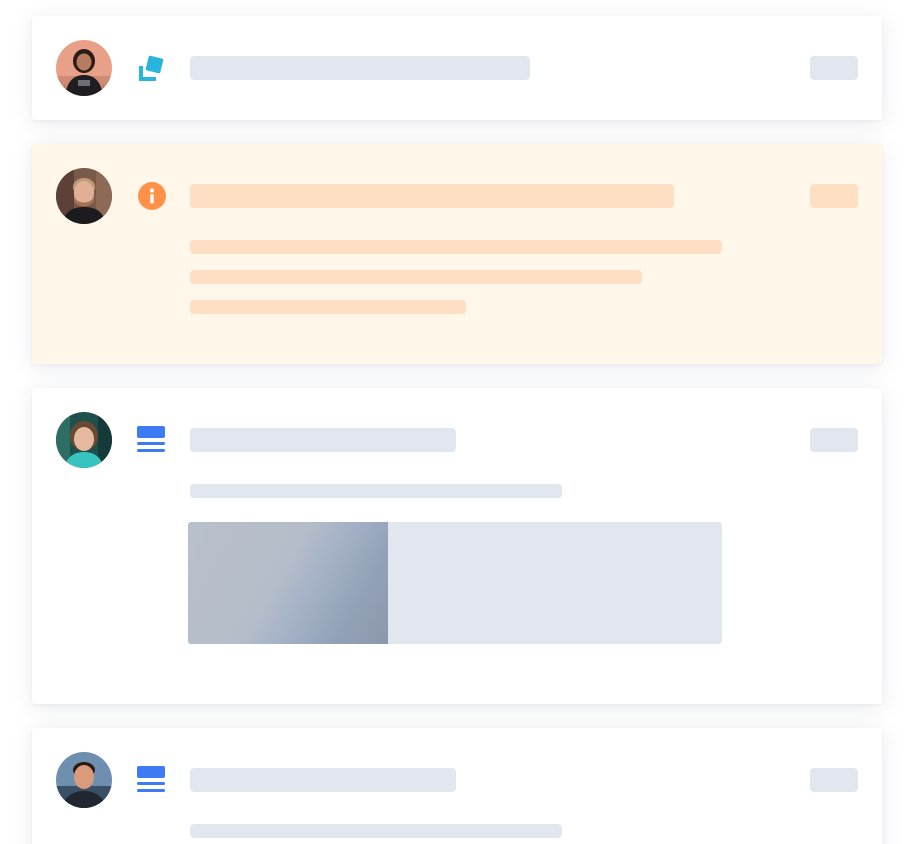 The image size is (914, 844). What do you see at coordinates (288, 583) in the screenshot?
I see `attachment-thumbnail` at bounding box center [288, 583].